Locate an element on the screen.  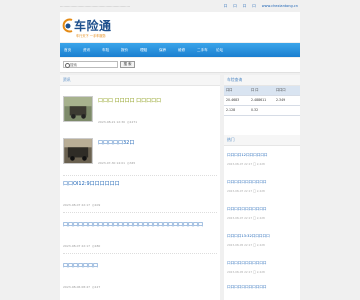
site-logo: 车险通 车行天下 一手车服务 is located at coordinates (92, 28).